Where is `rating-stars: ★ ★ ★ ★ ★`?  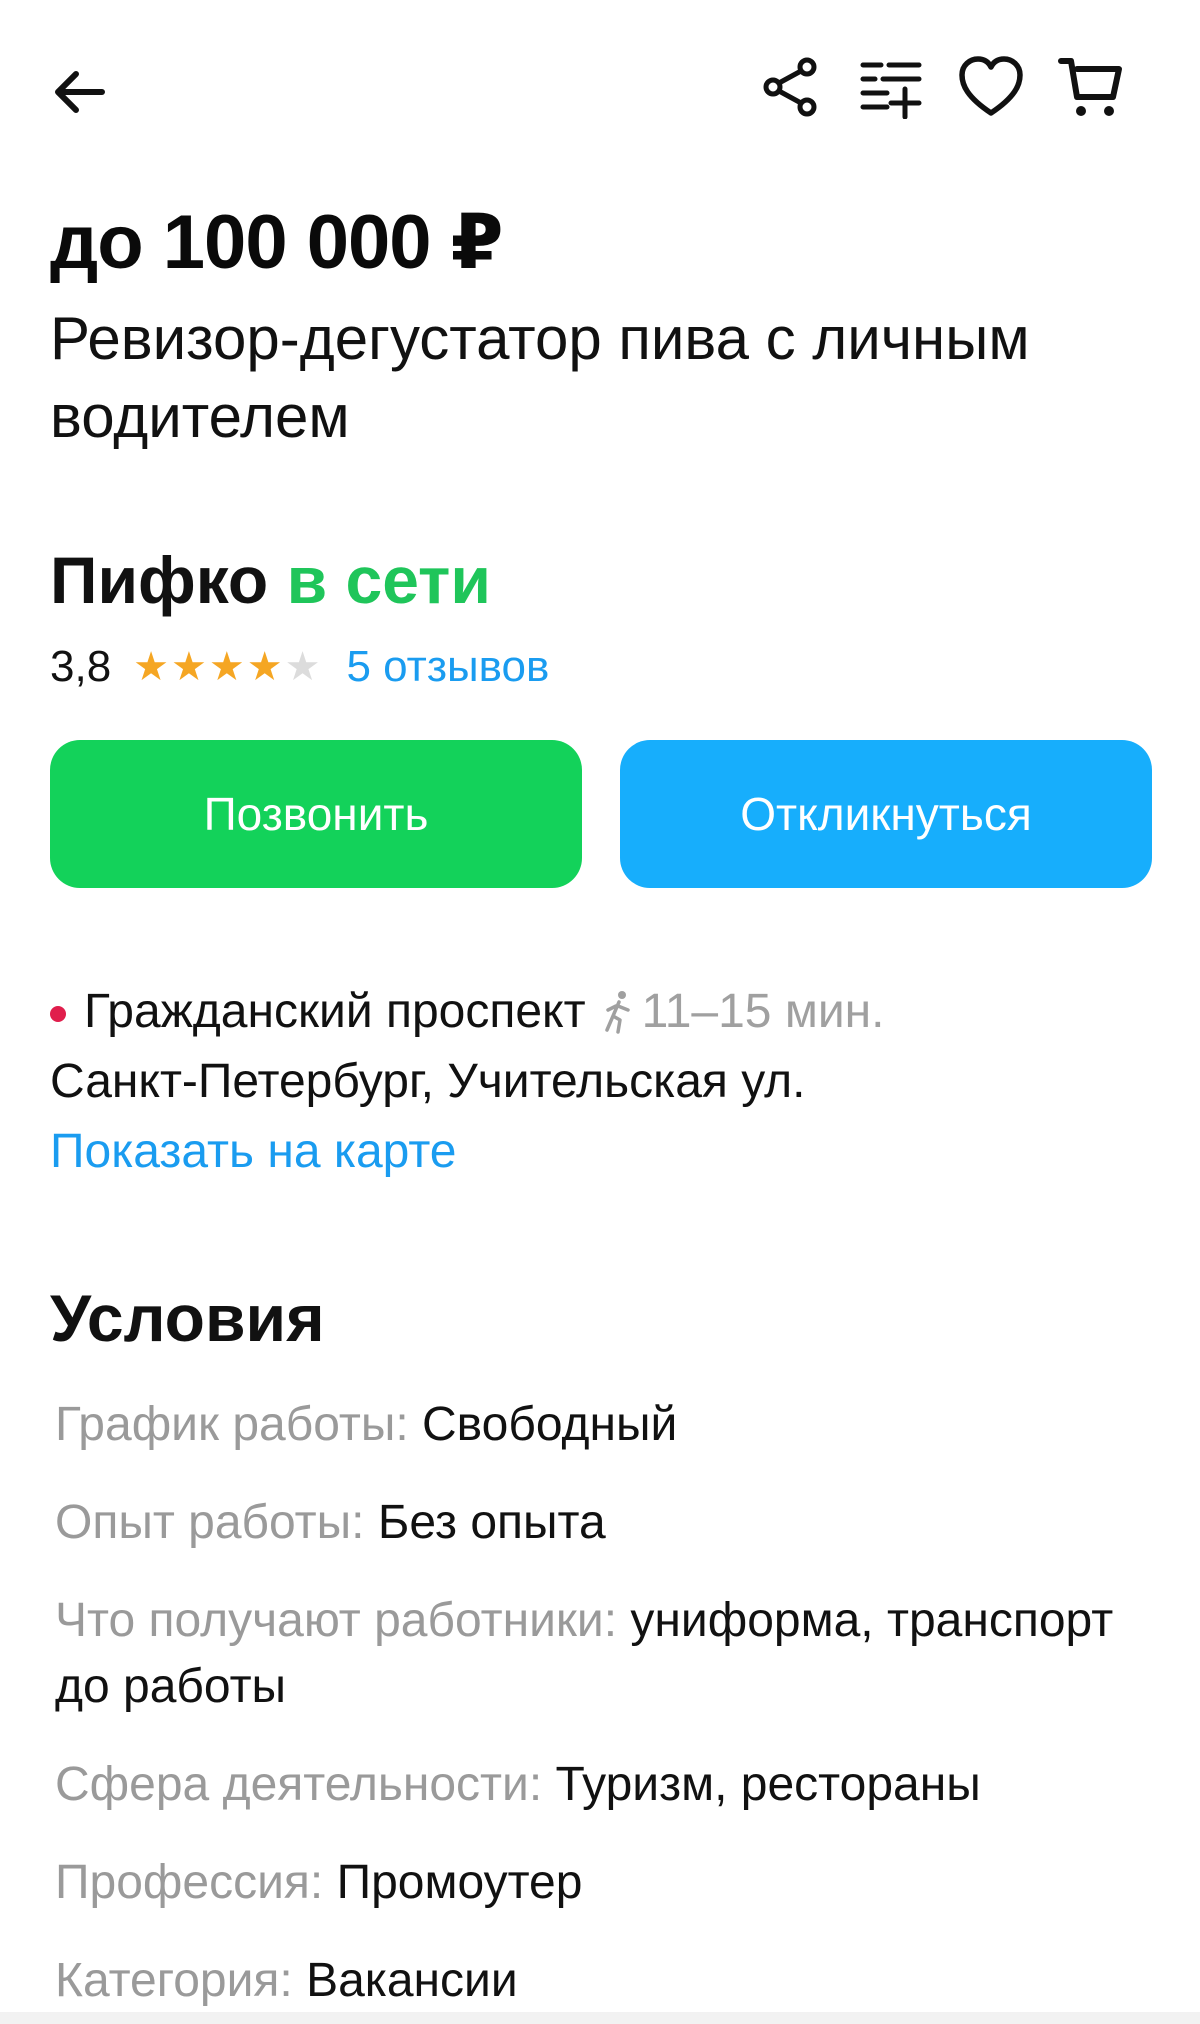 rating-stars: ★ ★ ★ ★ ★ is located at coordinates (226, 667).